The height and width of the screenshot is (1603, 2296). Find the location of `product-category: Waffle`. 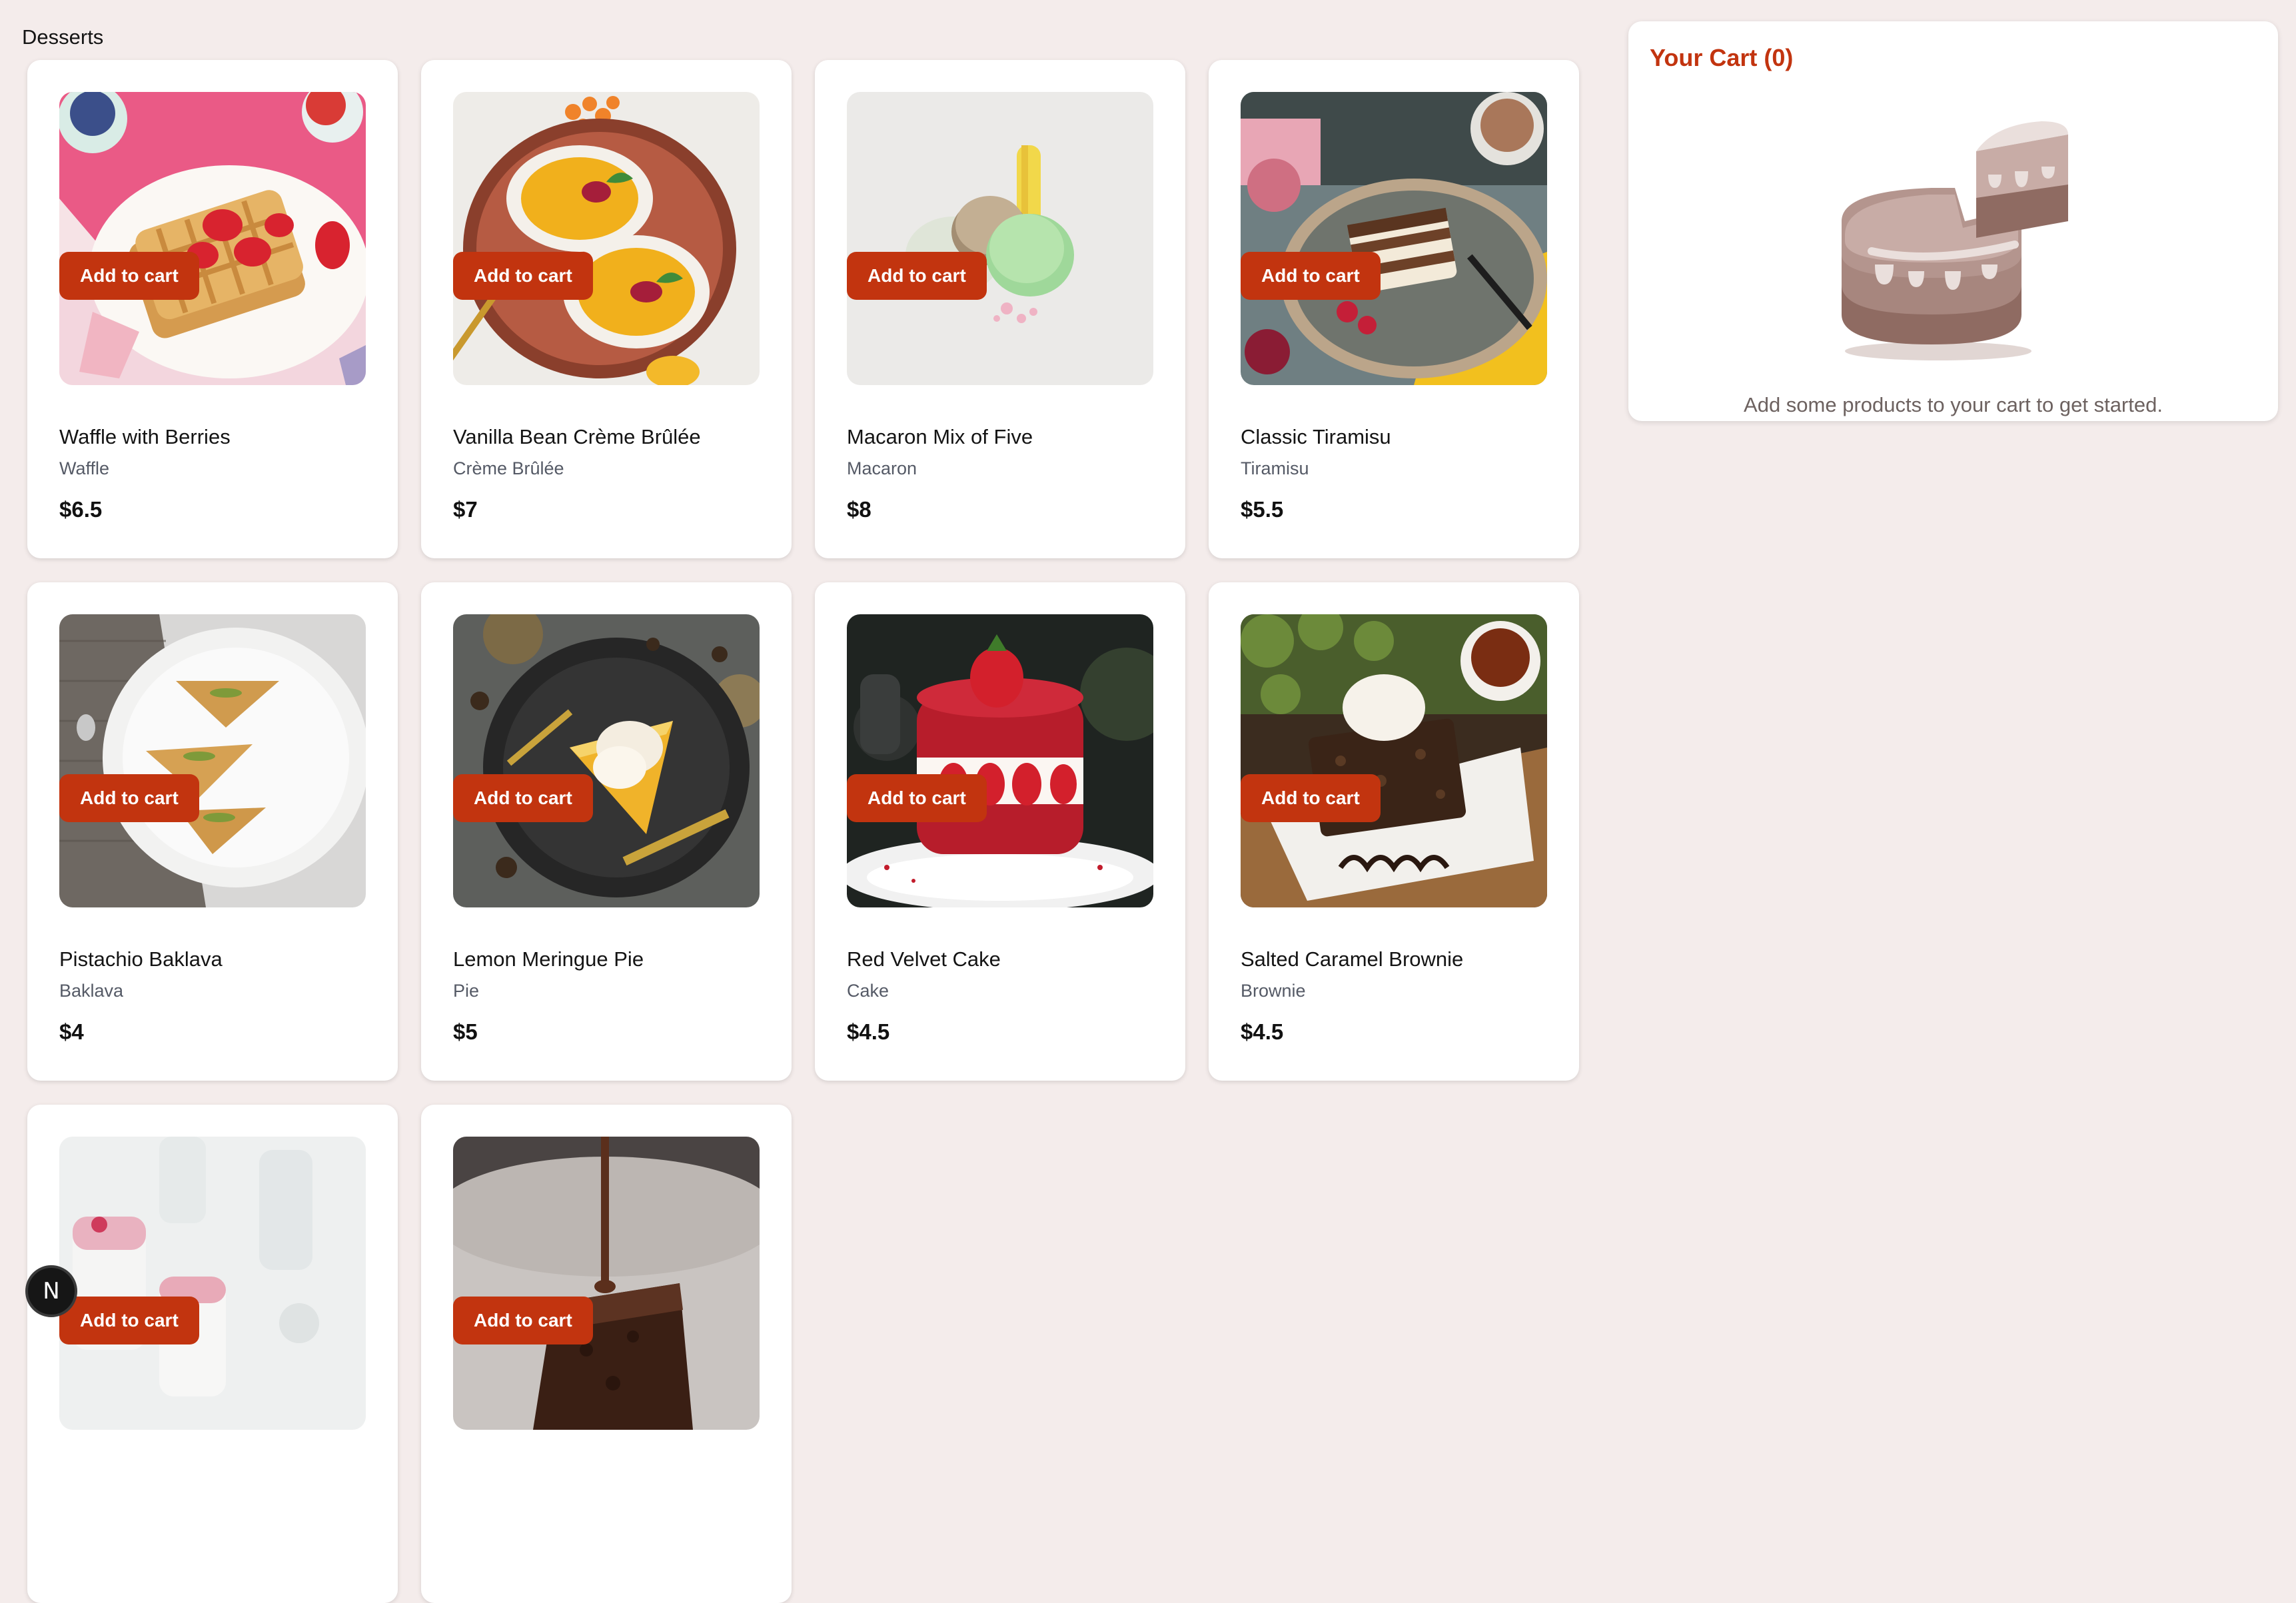

product-category: Waffle is located at coordinates (84, 468).